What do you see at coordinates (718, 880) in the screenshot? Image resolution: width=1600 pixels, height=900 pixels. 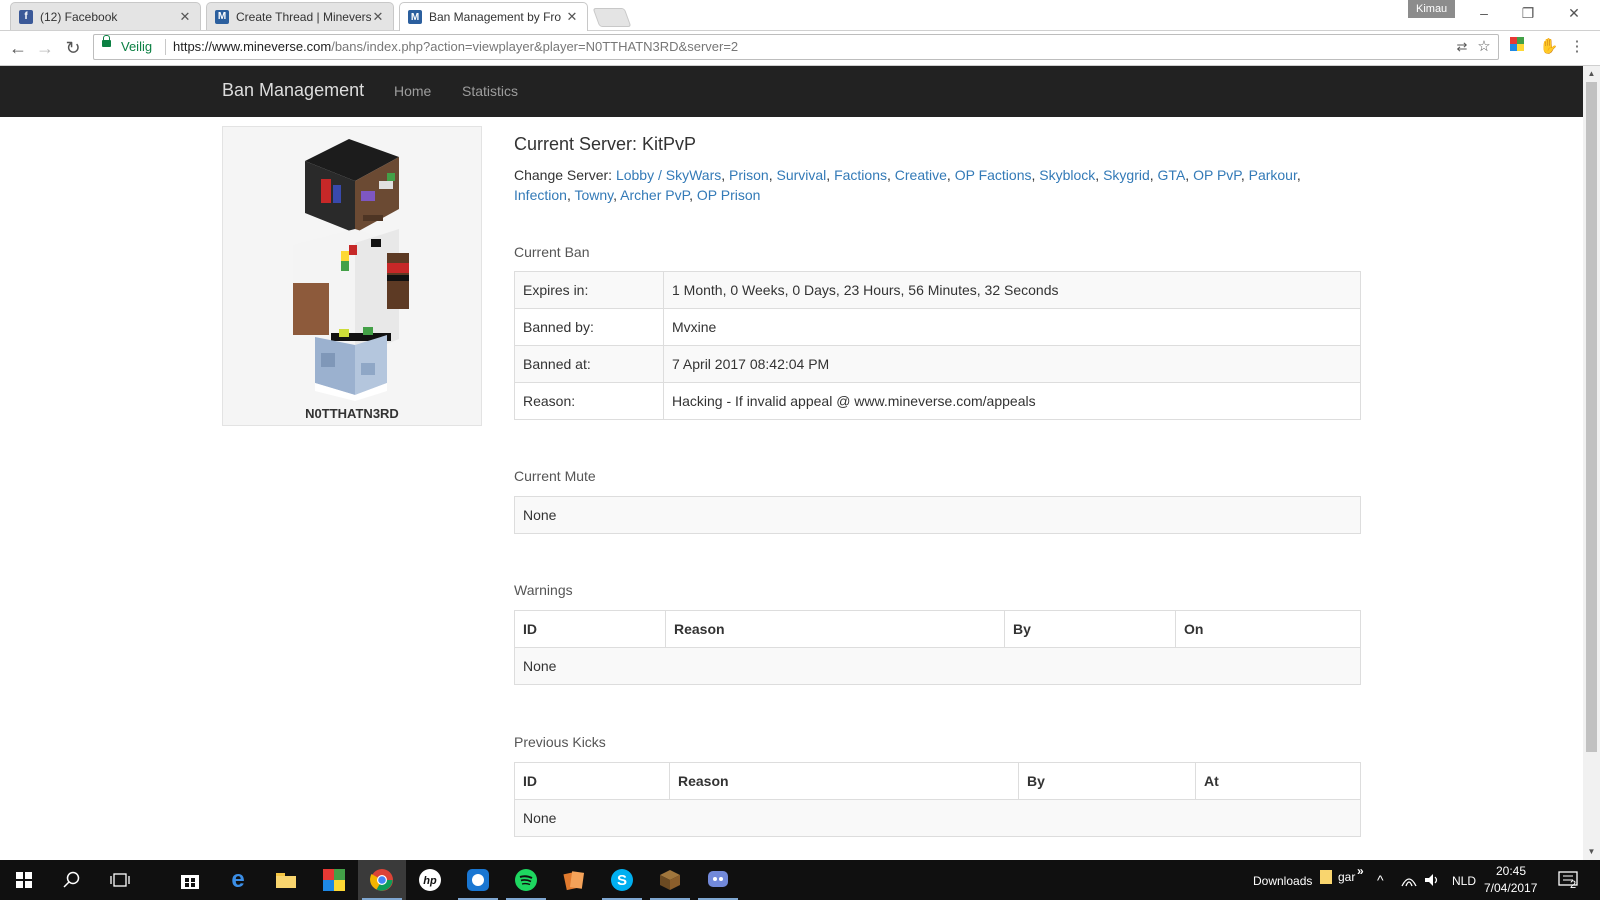 I see `taskbar-discord` at bounding box center [718, 880].